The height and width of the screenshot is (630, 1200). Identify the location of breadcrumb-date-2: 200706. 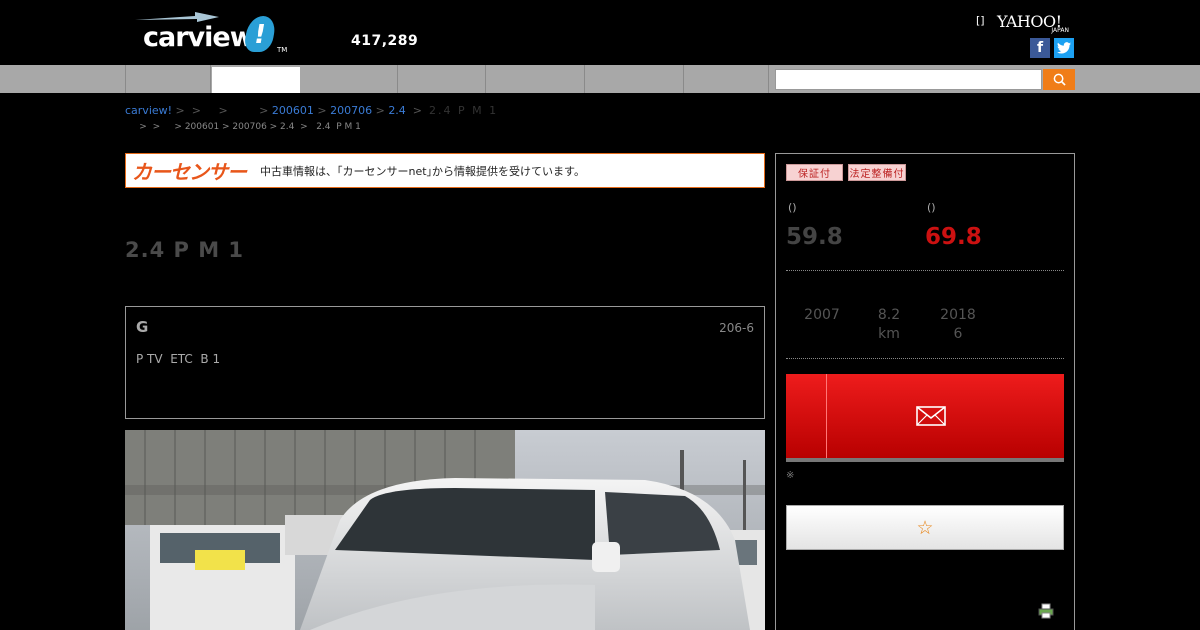
(351, 110).